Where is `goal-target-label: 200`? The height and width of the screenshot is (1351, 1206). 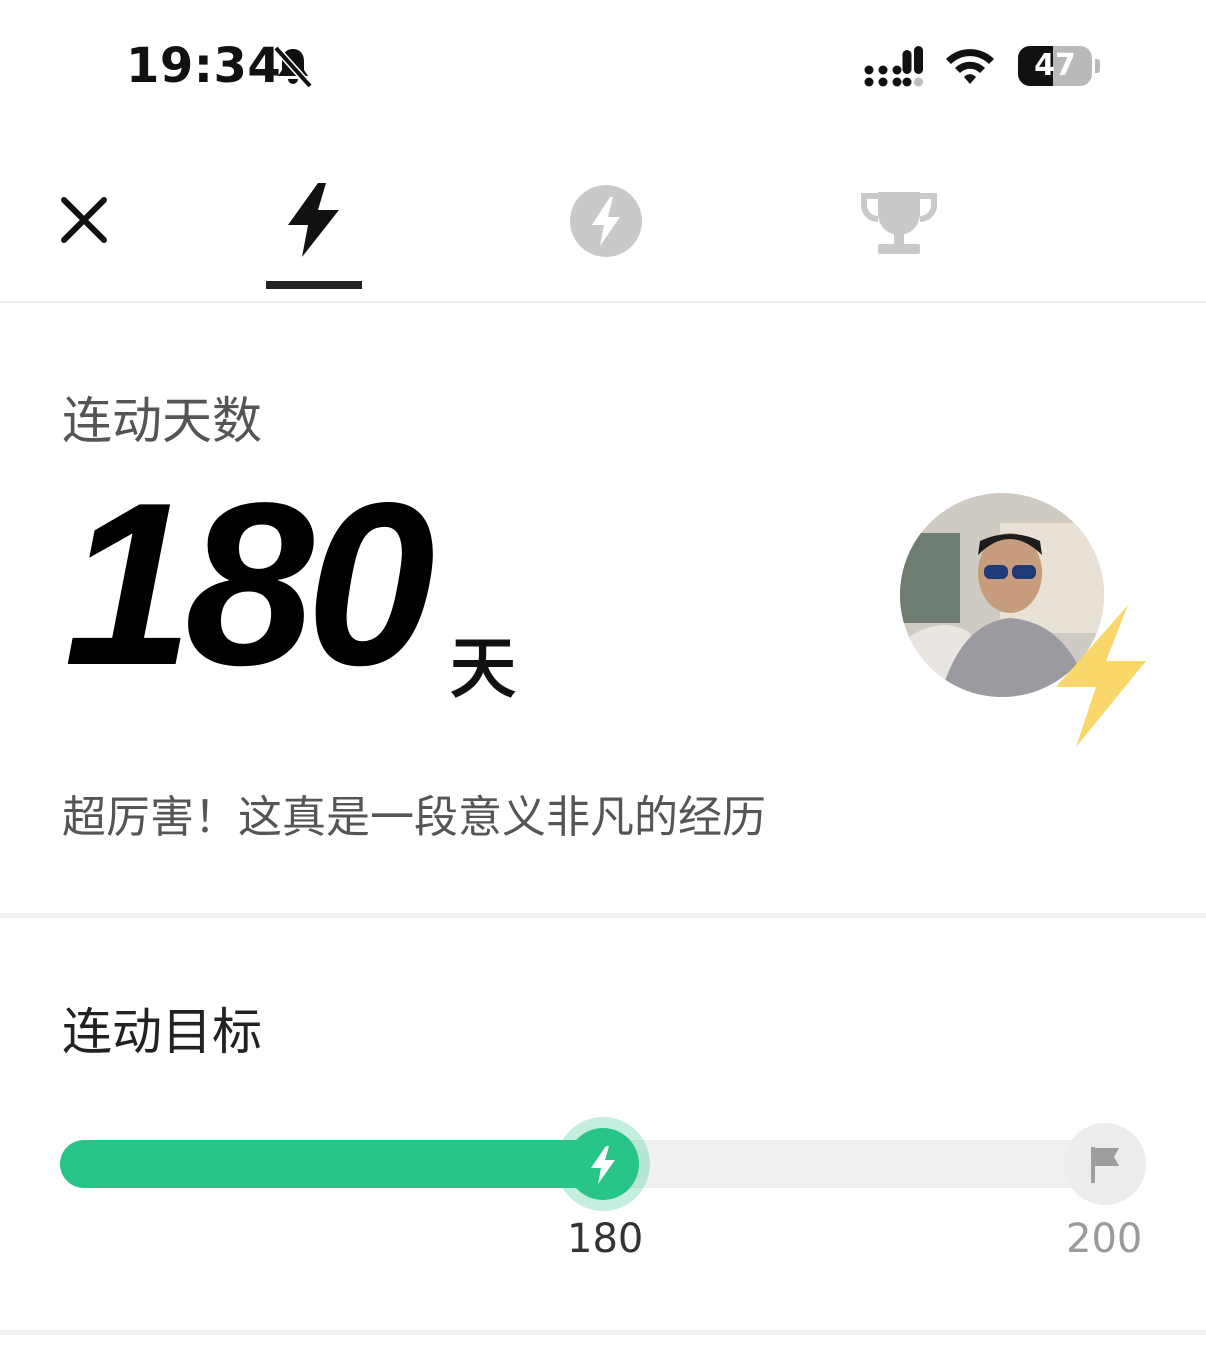
goal-target-label: 200 is located at coordinates (1104, 1239).